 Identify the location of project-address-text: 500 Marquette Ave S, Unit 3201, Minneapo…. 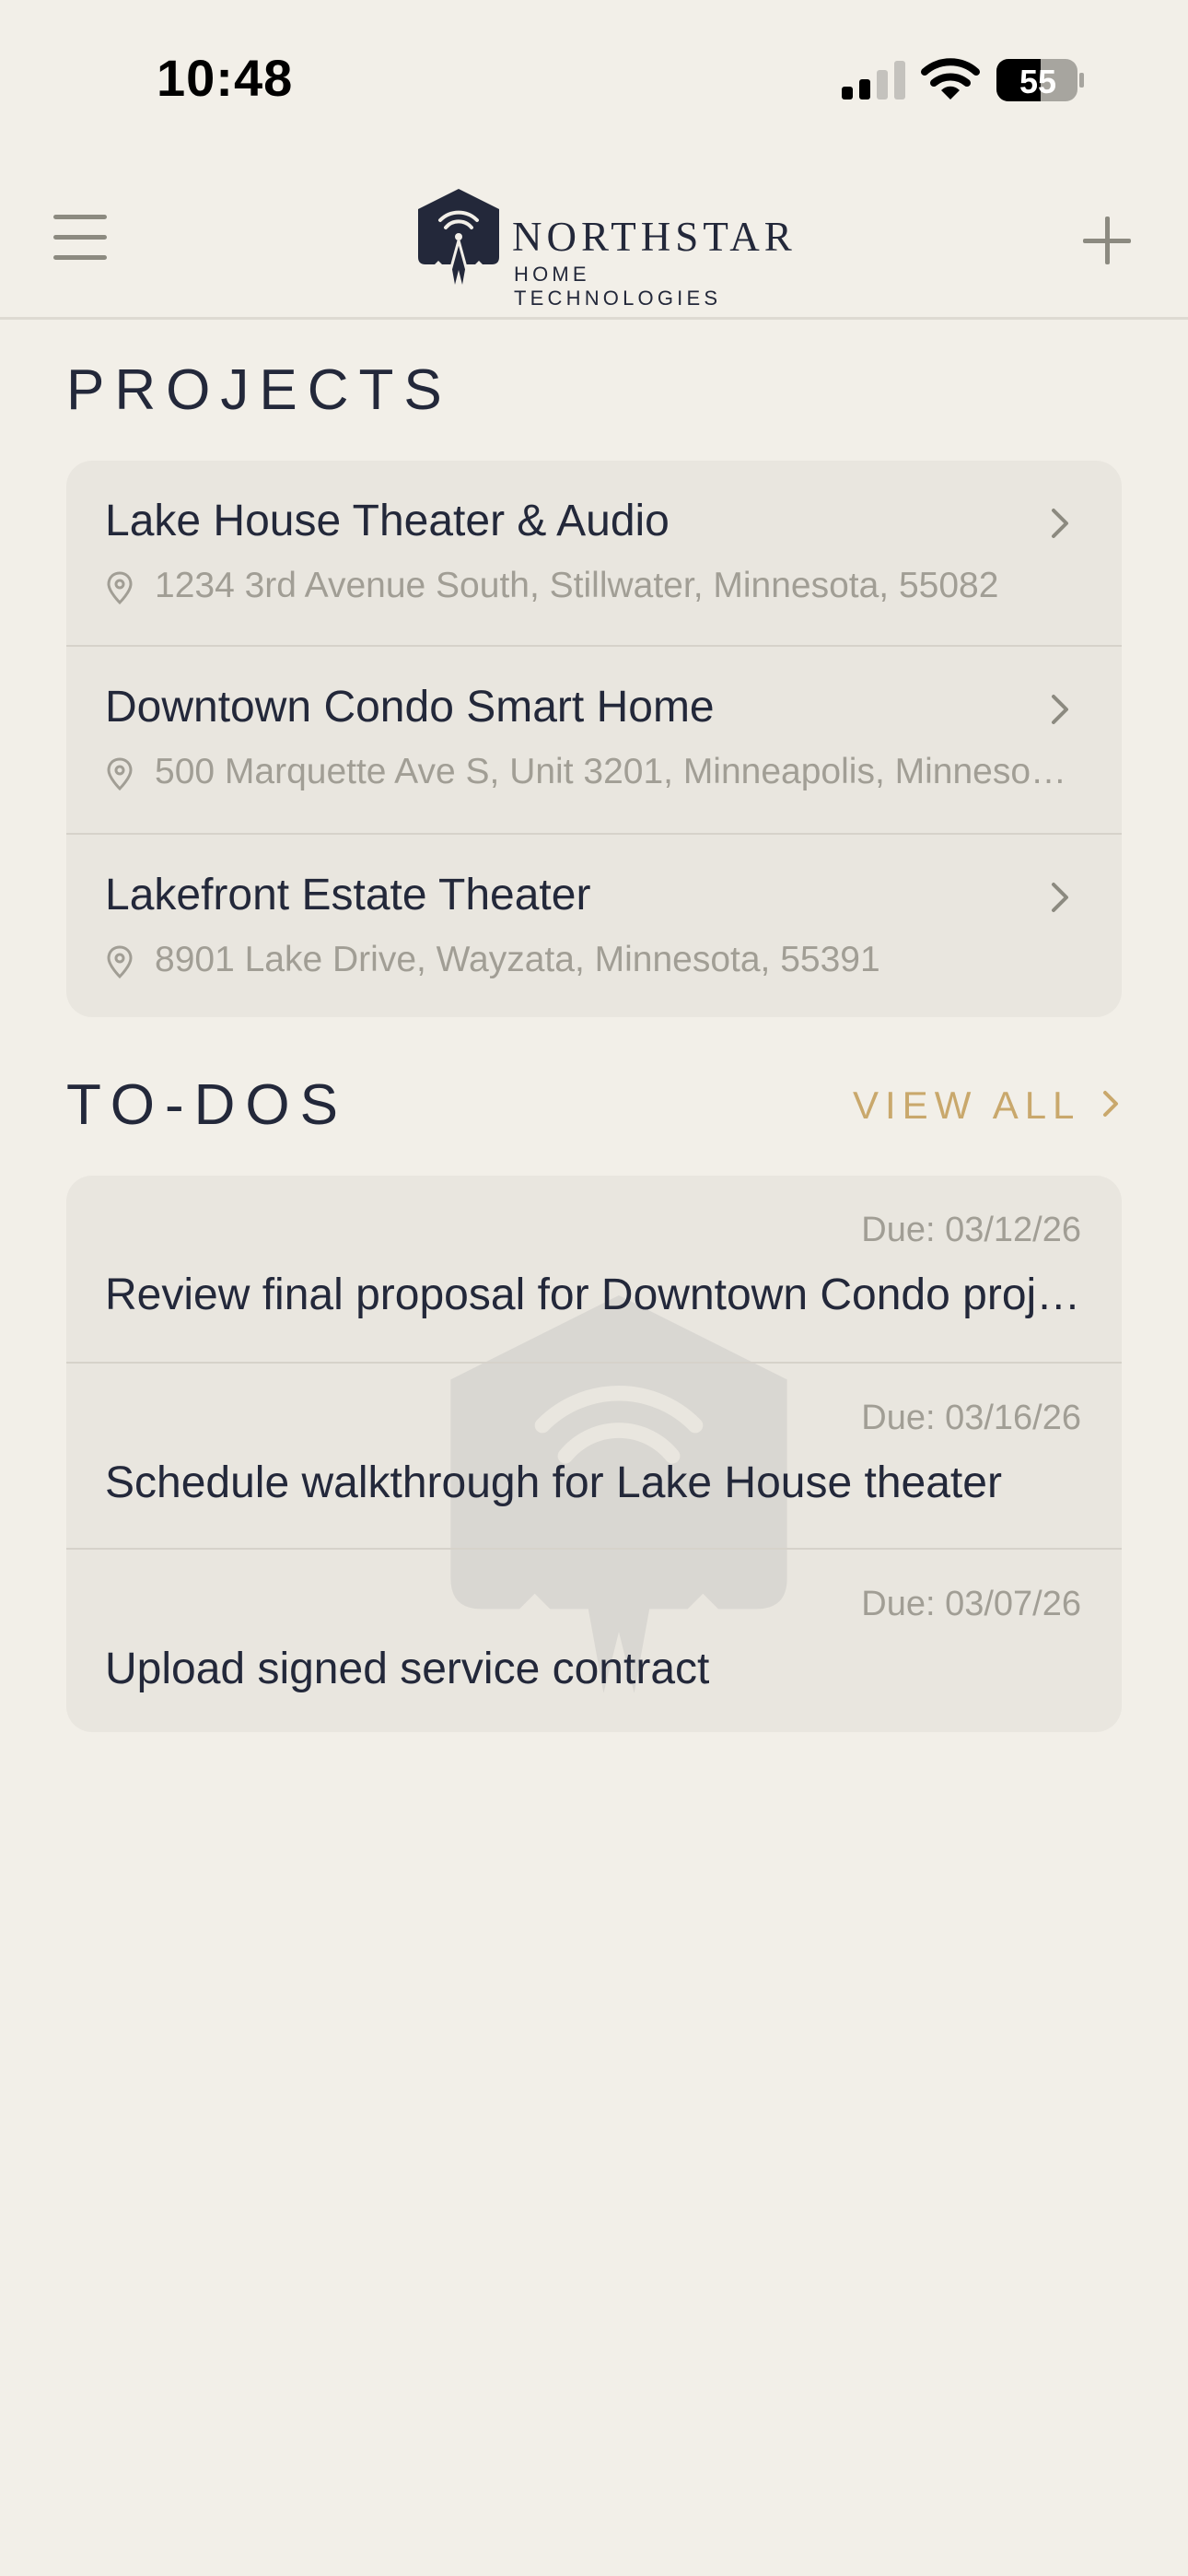
(615, 771).